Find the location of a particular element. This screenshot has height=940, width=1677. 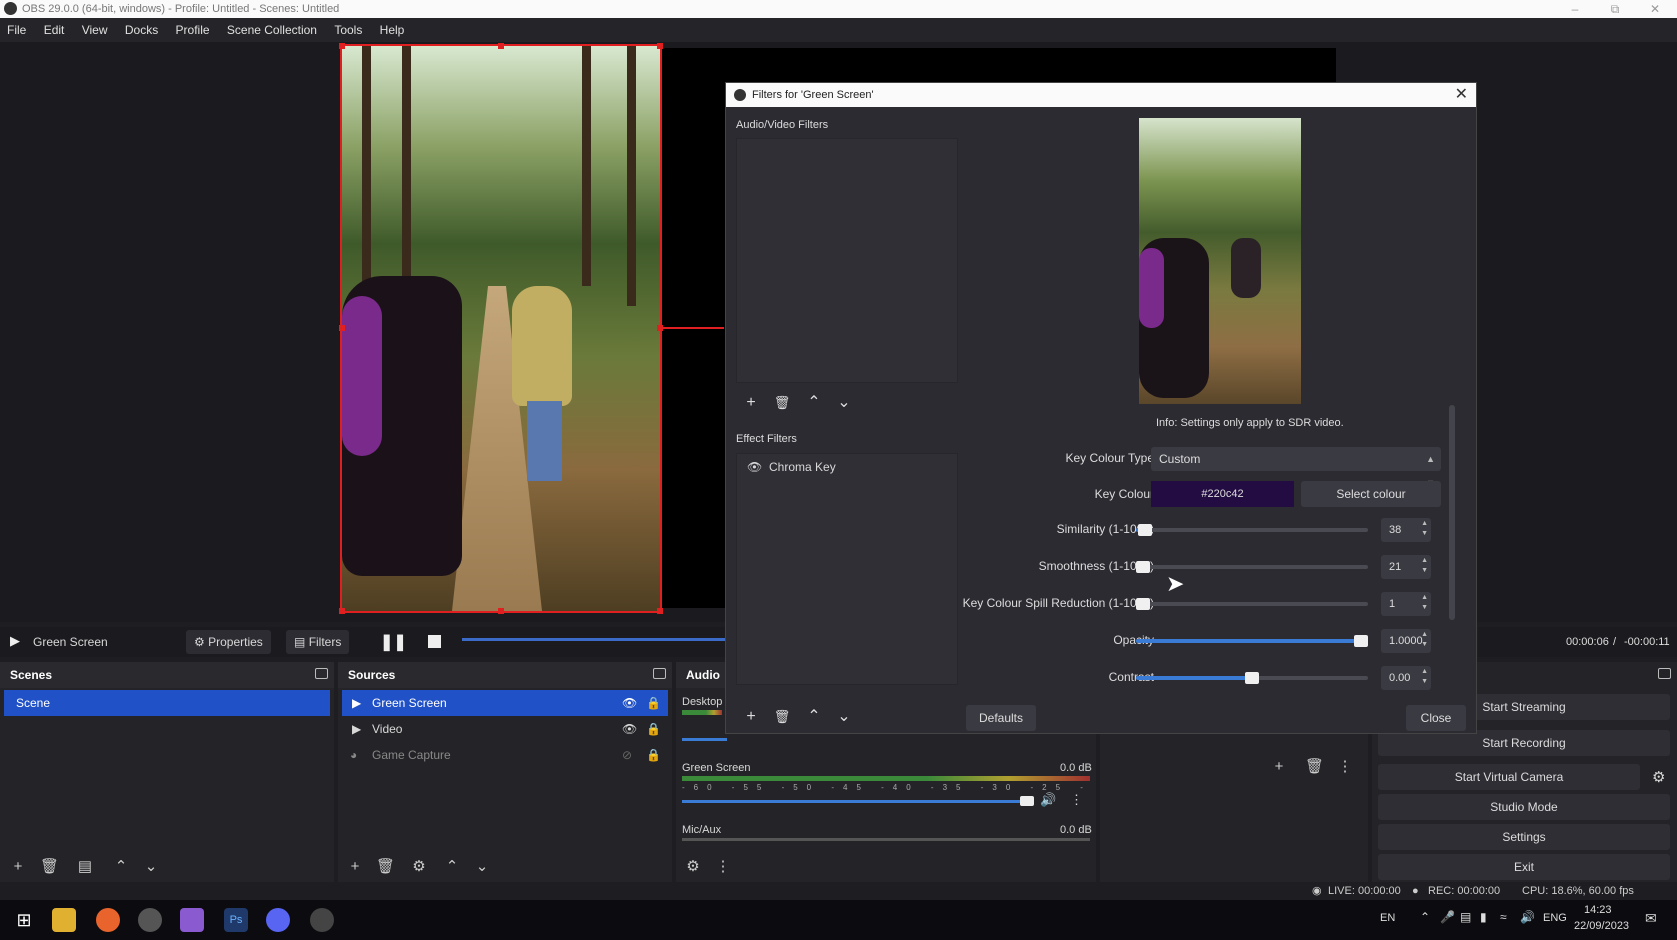

microphone-icon: 🎤 is located at coordinates (1447, 917).